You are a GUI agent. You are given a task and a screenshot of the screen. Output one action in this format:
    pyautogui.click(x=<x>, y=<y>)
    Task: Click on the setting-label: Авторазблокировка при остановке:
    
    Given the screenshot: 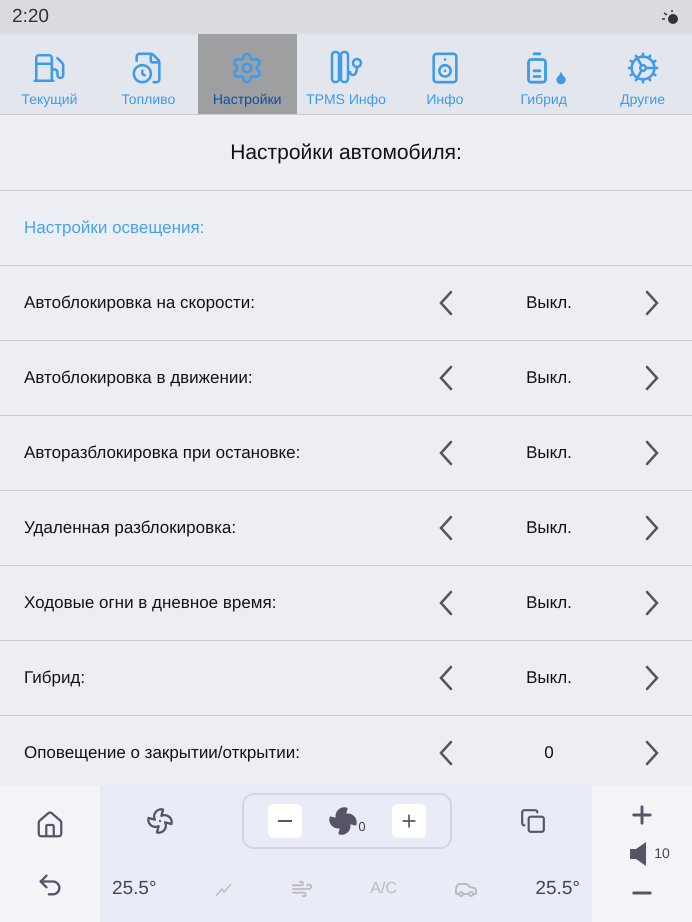 What is the action you would take?
    pyautogui.click(x=163, y=453)
    